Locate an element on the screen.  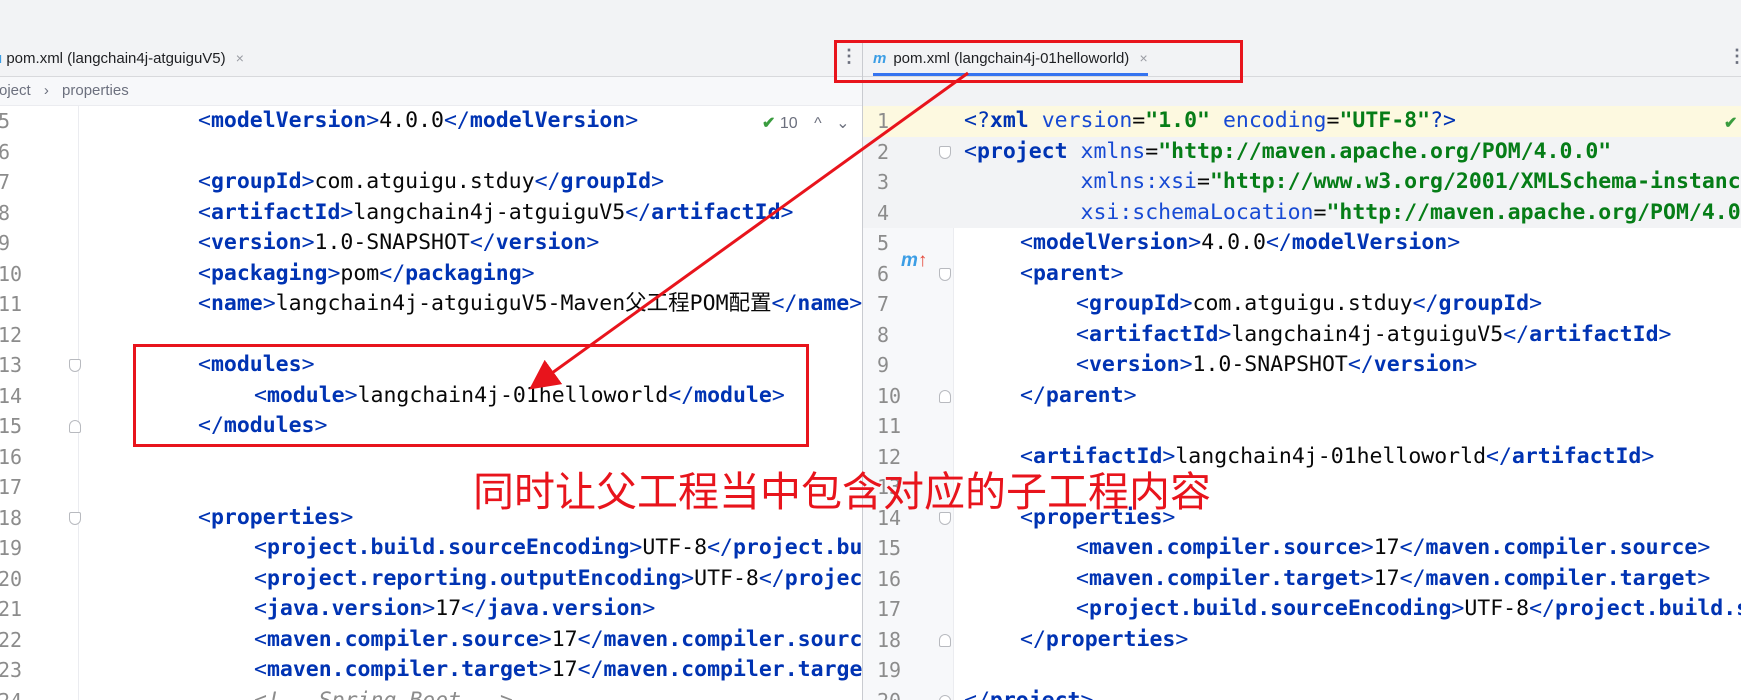
annotation-text: 同时让父工程当中包含对应的子工程内容 is located at coordinates (842, 492).